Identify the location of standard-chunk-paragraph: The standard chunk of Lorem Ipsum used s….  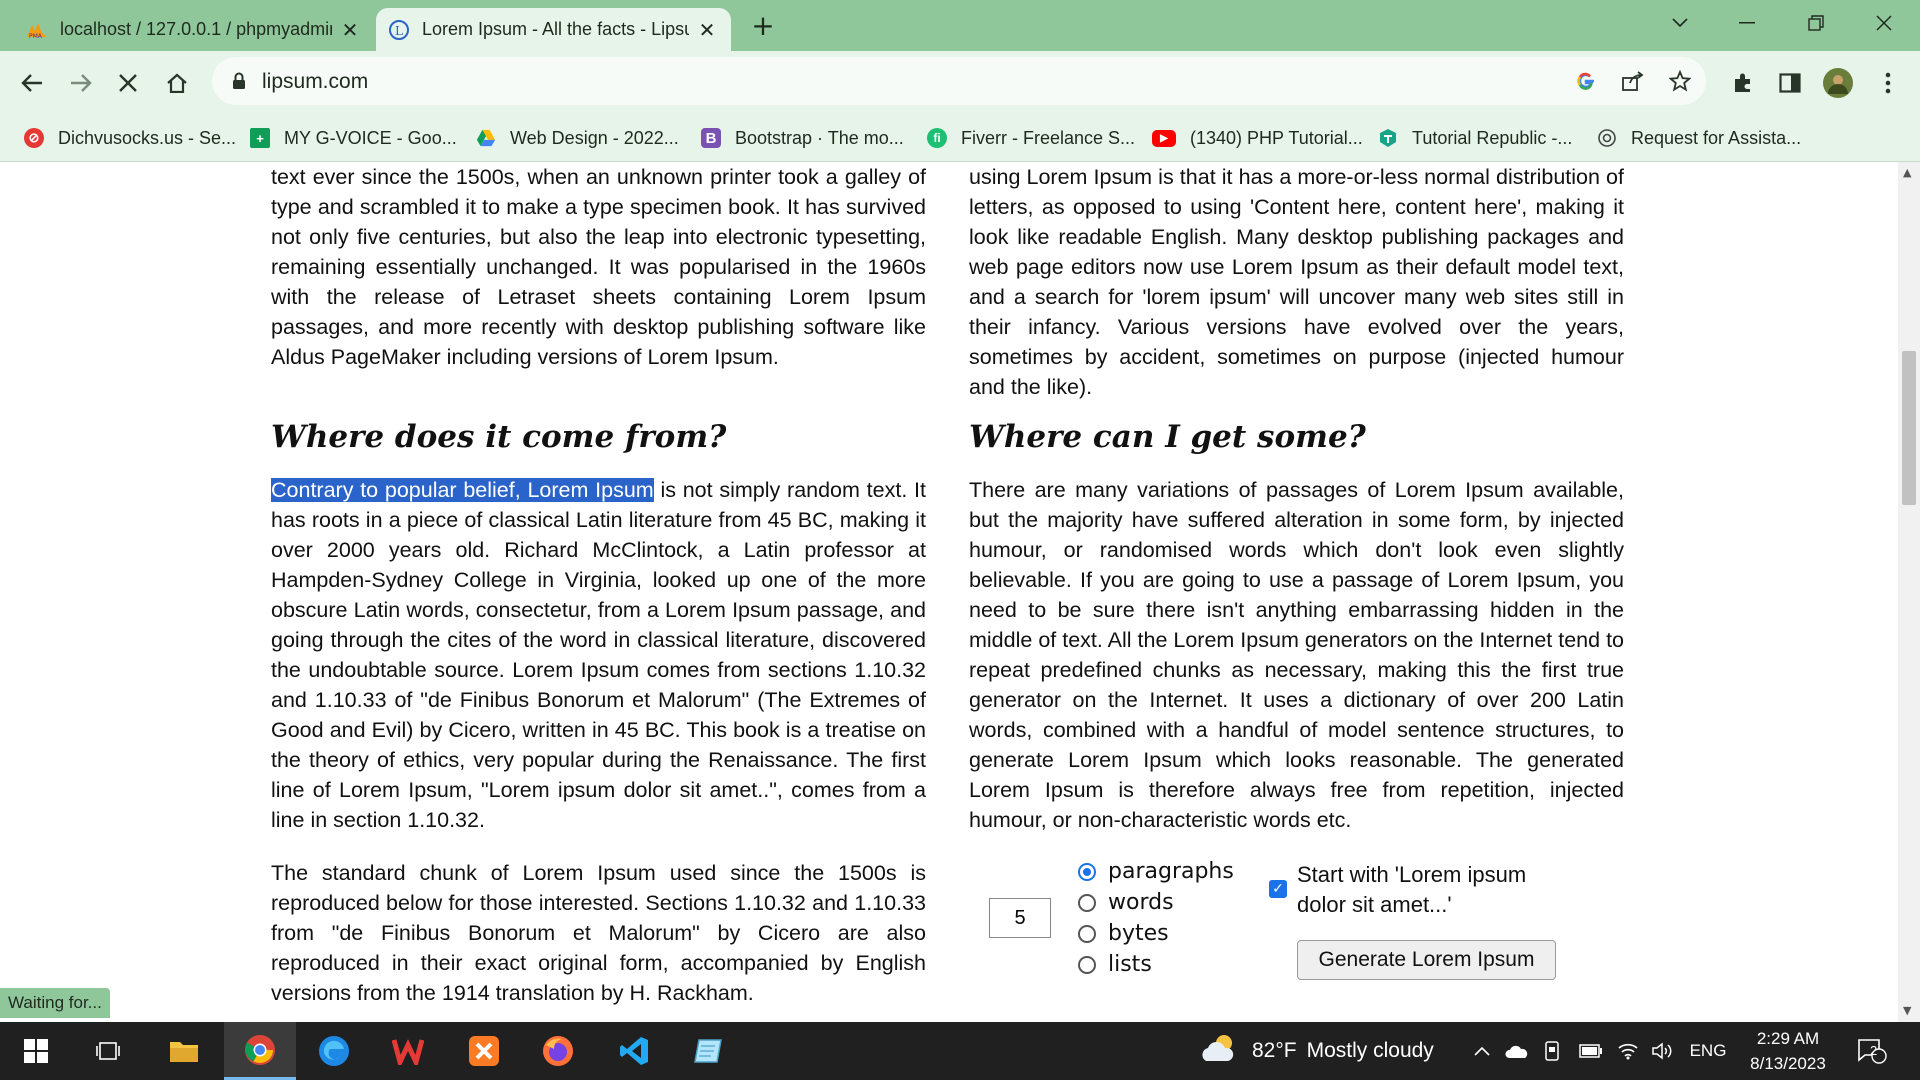
(598, 933).